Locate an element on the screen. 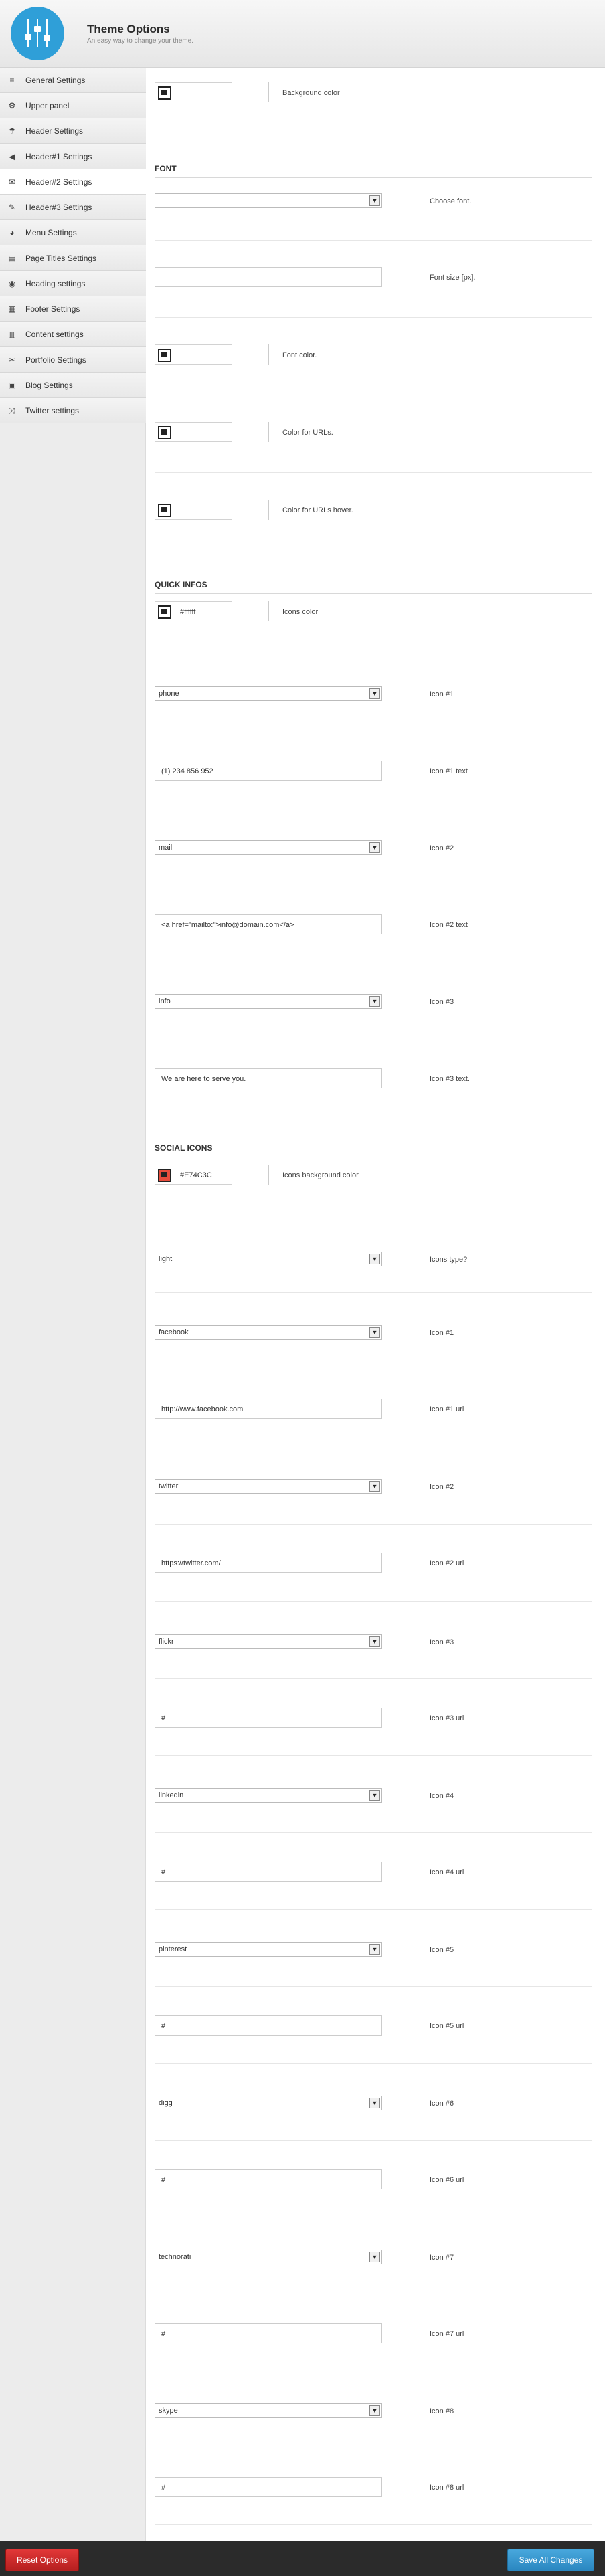  social-type-select: light ▼ is located at coordinates (268, 1259).